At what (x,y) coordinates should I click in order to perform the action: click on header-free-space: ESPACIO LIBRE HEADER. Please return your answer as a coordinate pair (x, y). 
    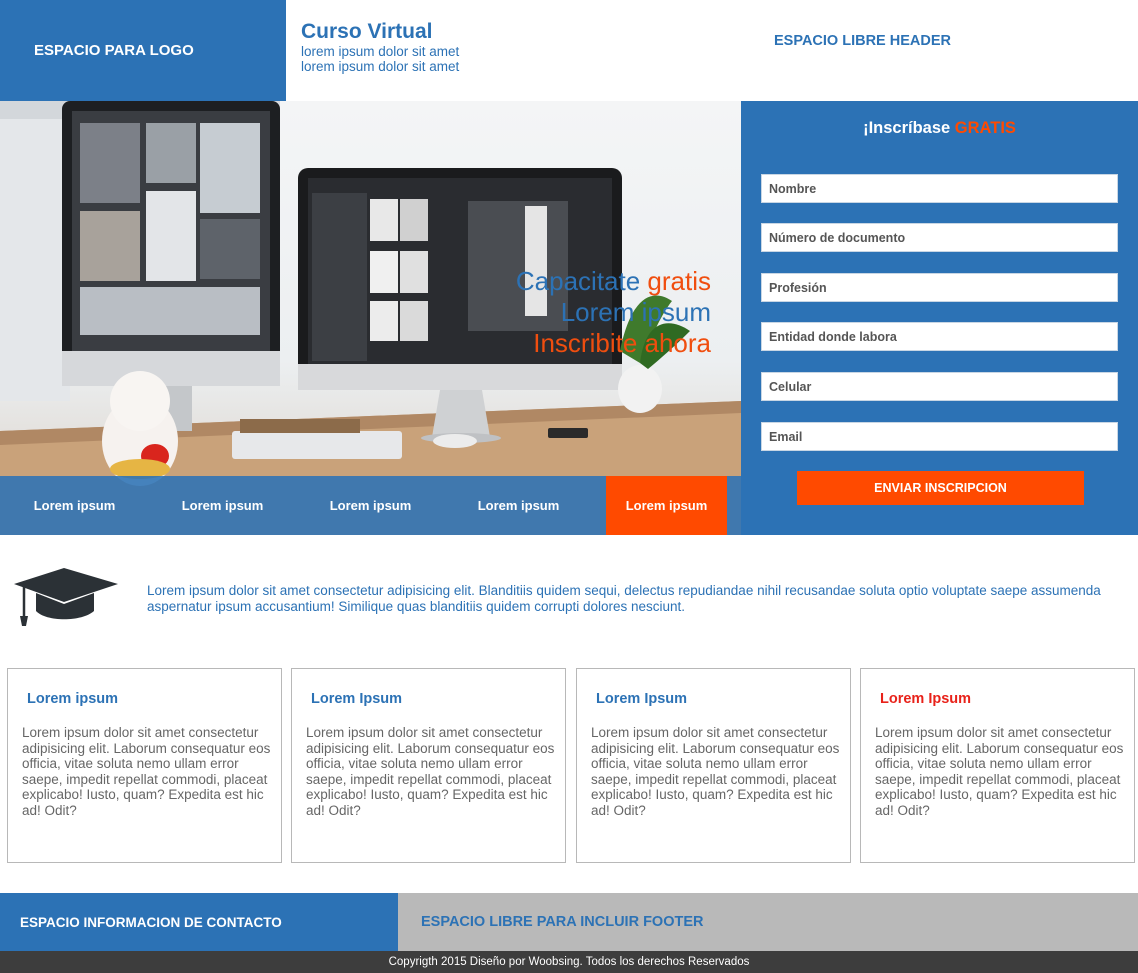
    Looking at the image, I should click on (862, 41).